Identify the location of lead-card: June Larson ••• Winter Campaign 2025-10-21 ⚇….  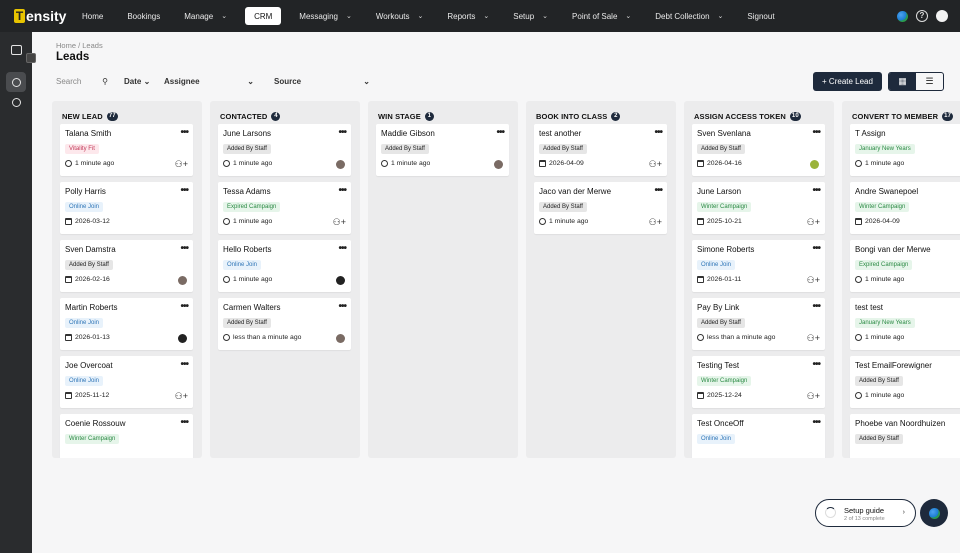
(758, 208).